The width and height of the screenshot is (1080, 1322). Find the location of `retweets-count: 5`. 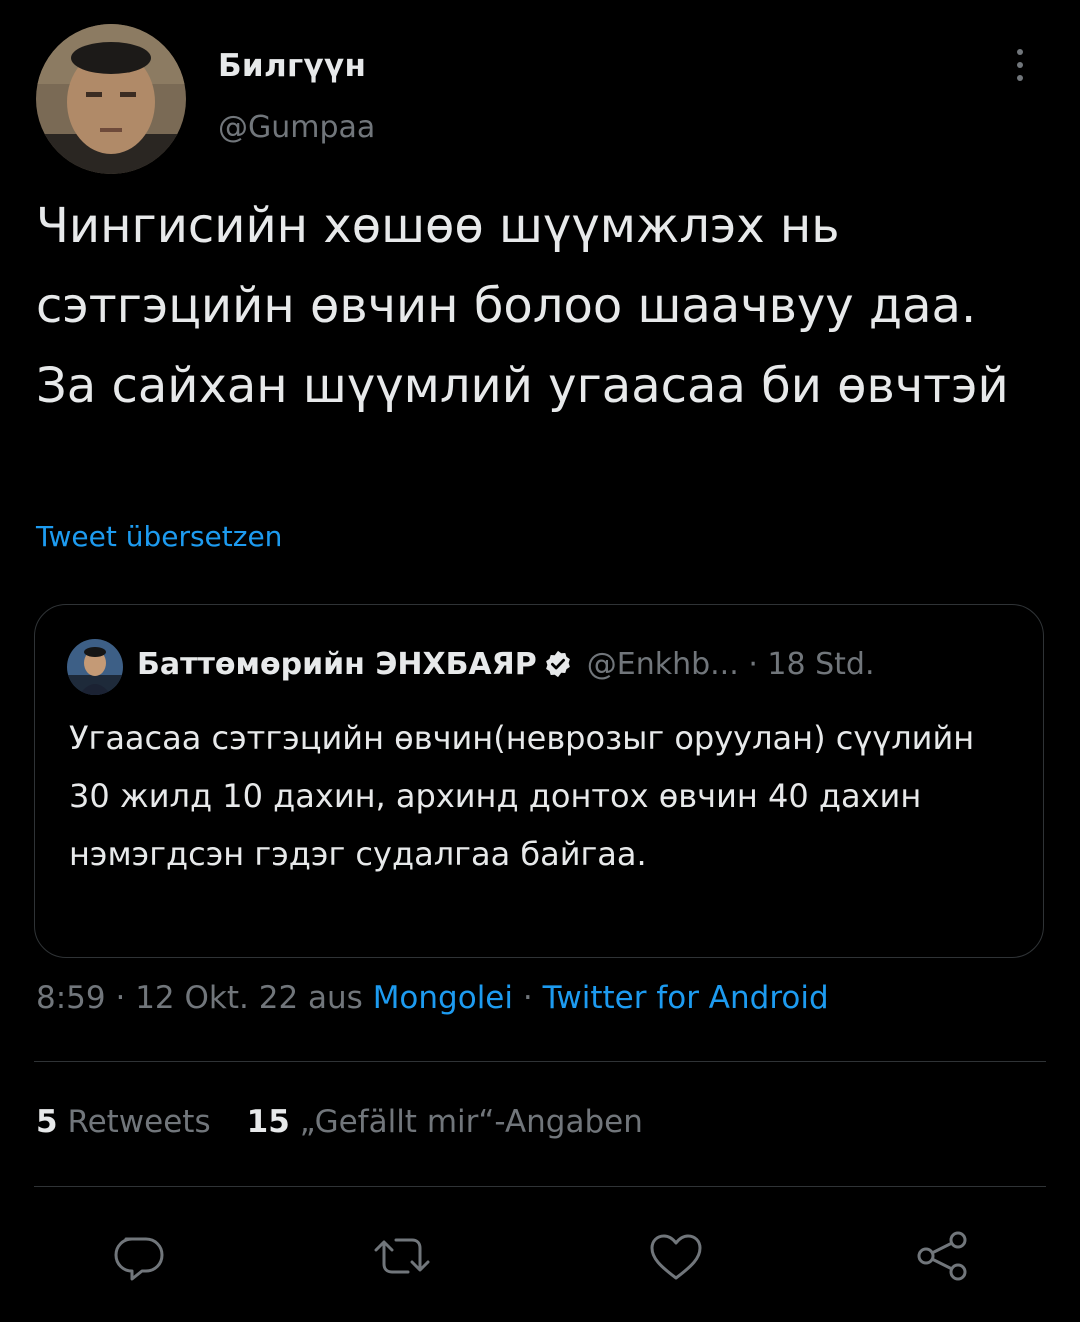

retweets-count: 5 is located at coordinates (47, 1122).